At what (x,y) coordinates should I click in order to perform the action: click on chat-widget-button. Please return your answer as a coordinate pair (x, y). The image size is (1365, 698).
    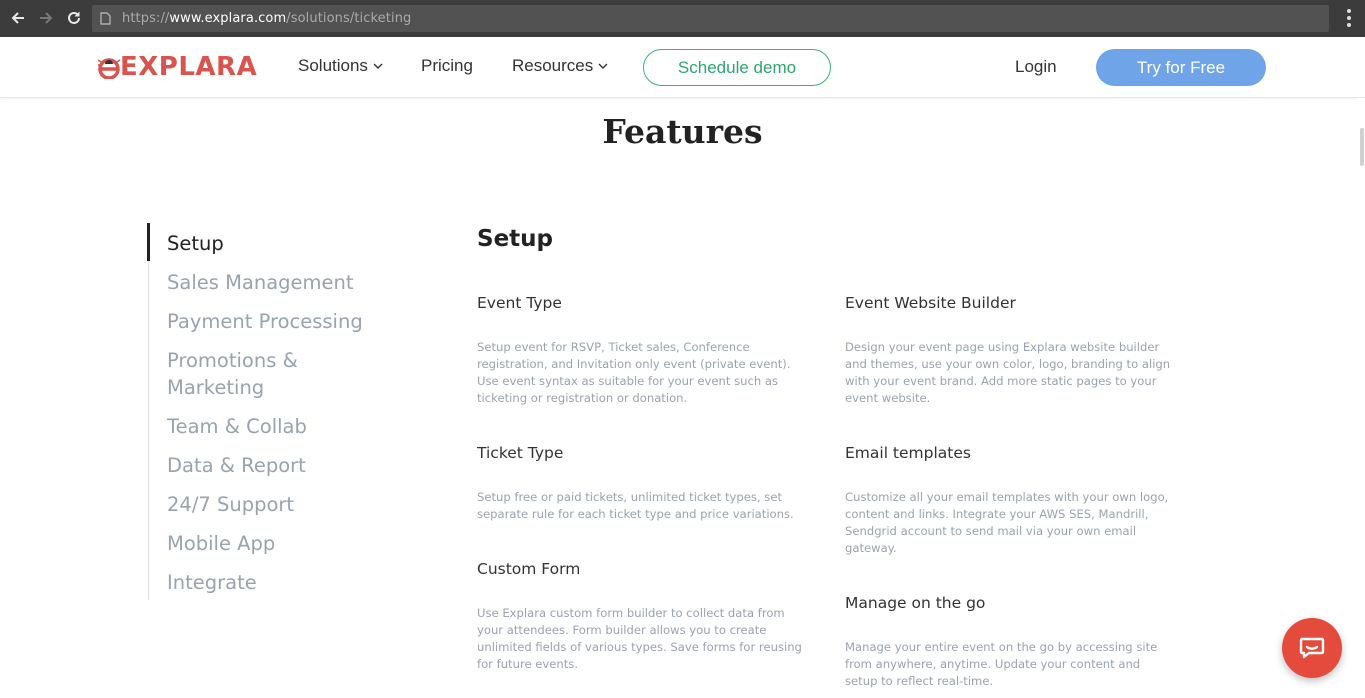
    Looking at the image, I should click on (1312, 648).